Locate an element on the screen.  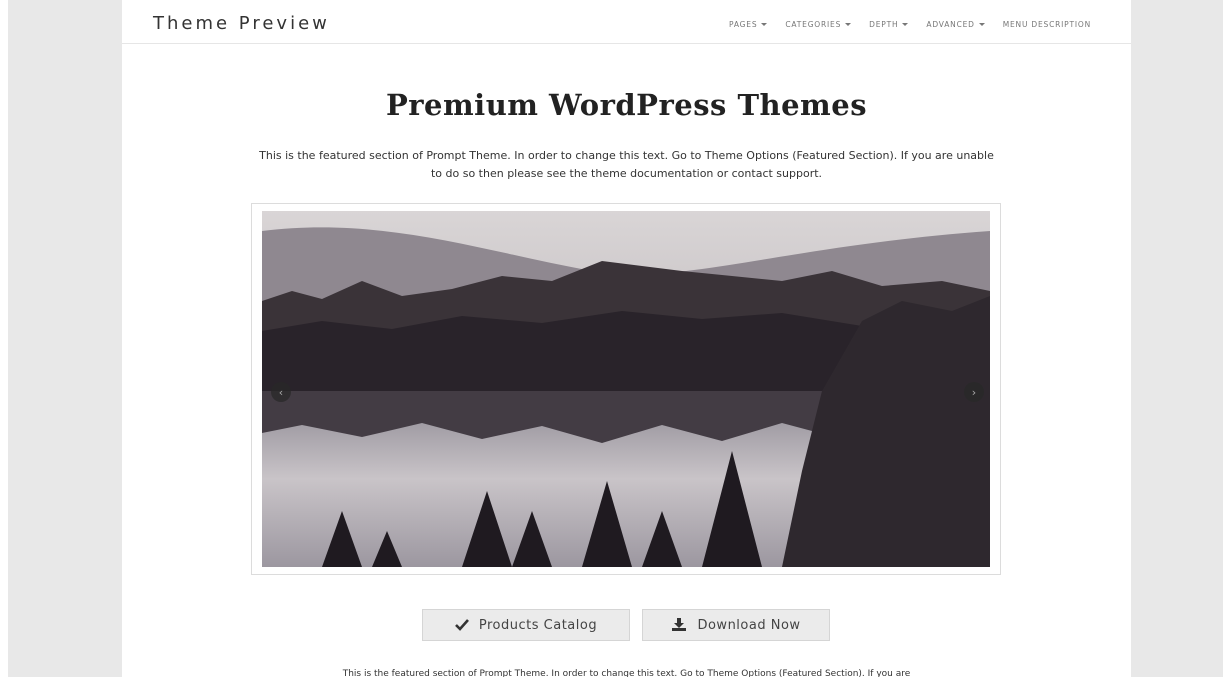
page-title: Premium WordPress Themes is located at coordinates (626, 105).